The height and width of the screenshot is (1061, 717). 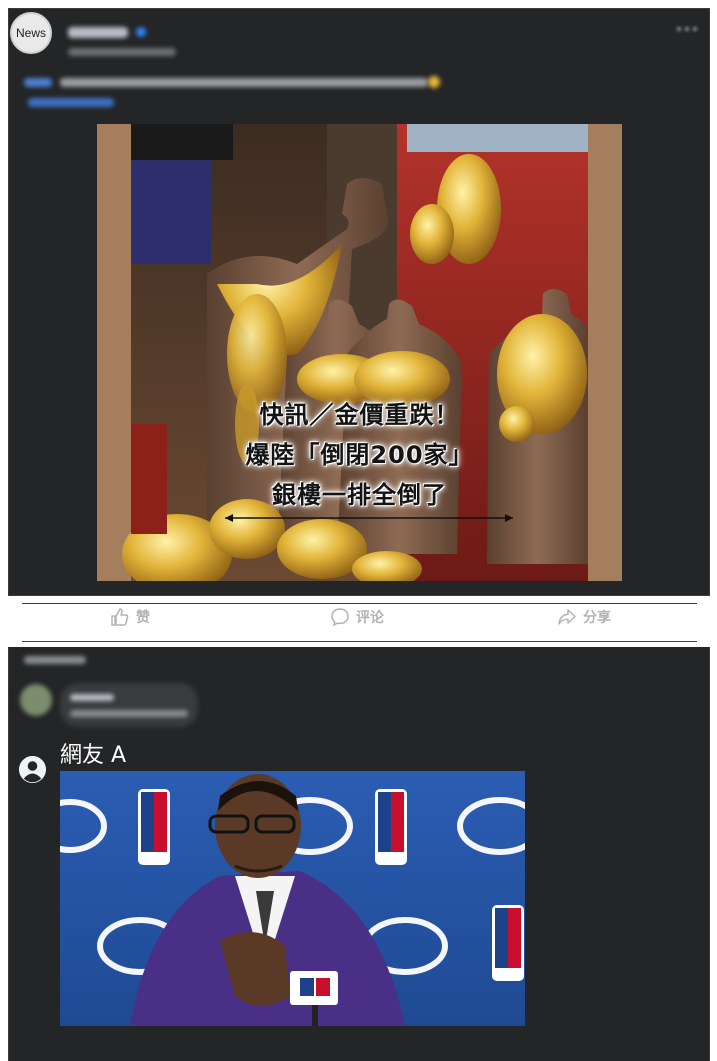 I want to click on emoji-icon, so click(x=434, y=82).